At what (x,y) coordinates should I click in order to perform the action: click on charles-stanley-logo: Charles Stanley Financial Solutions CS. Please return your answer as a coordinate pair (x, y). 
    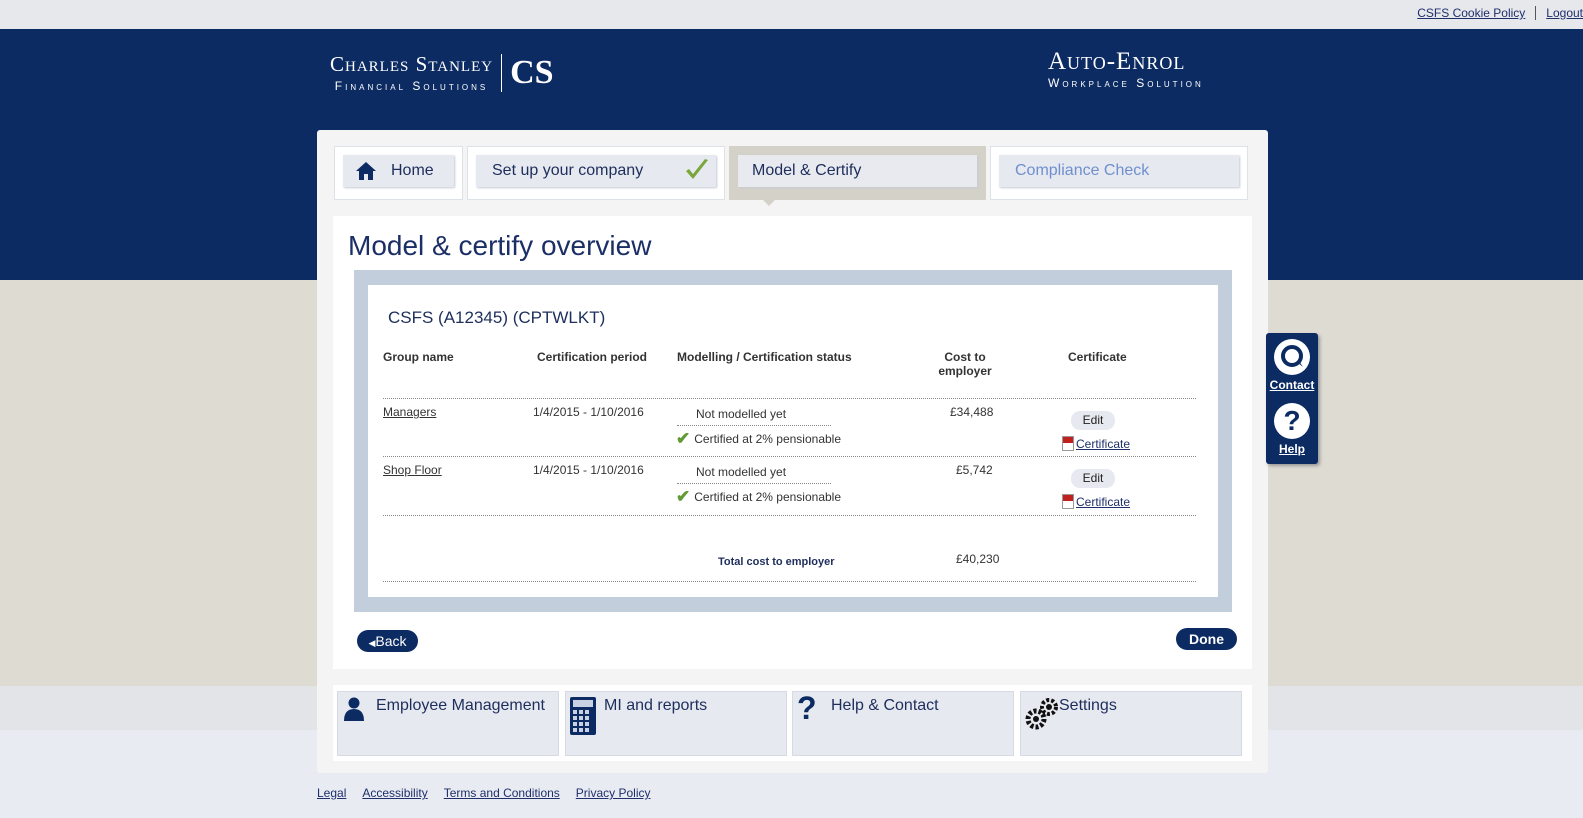
    Looking at the image, I should click on (442, 72).